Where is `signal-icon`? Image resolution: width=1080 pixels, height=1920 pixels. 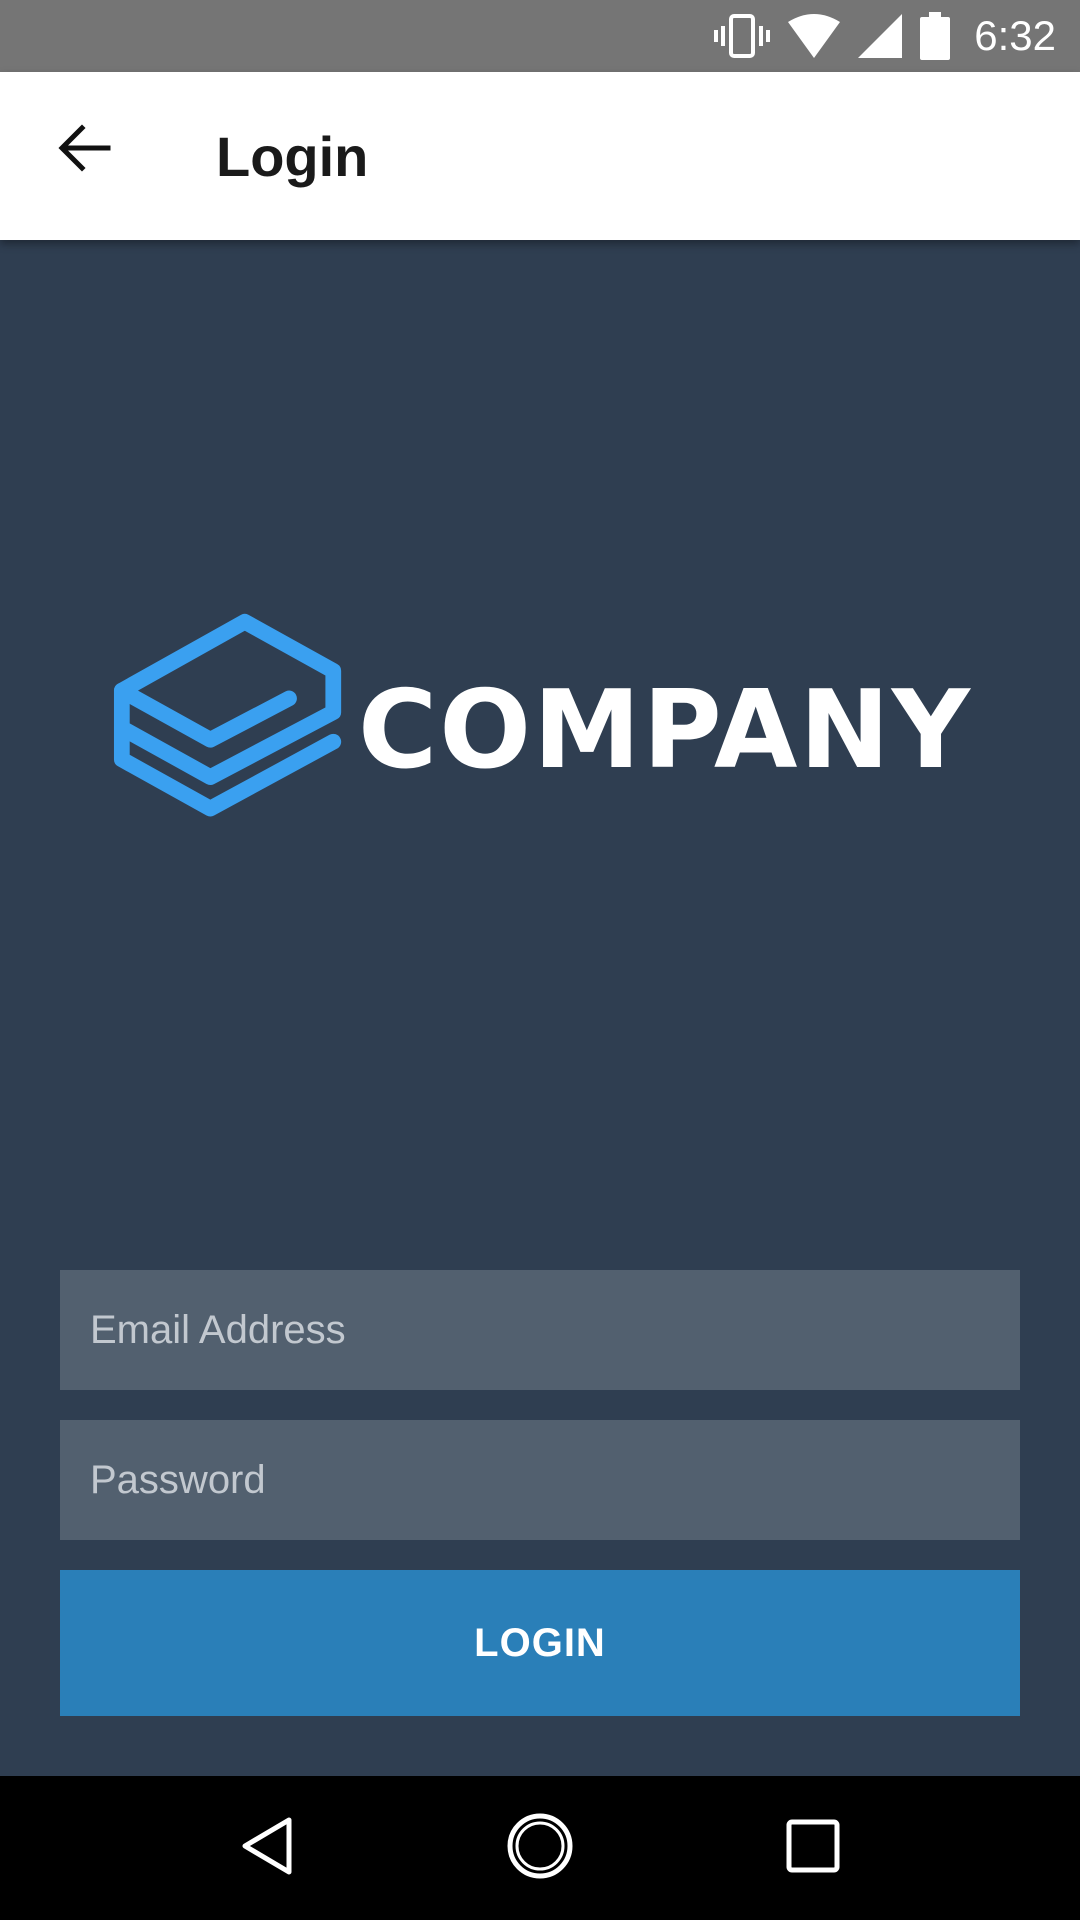
signal-icon is located at coordinates (880, 36).